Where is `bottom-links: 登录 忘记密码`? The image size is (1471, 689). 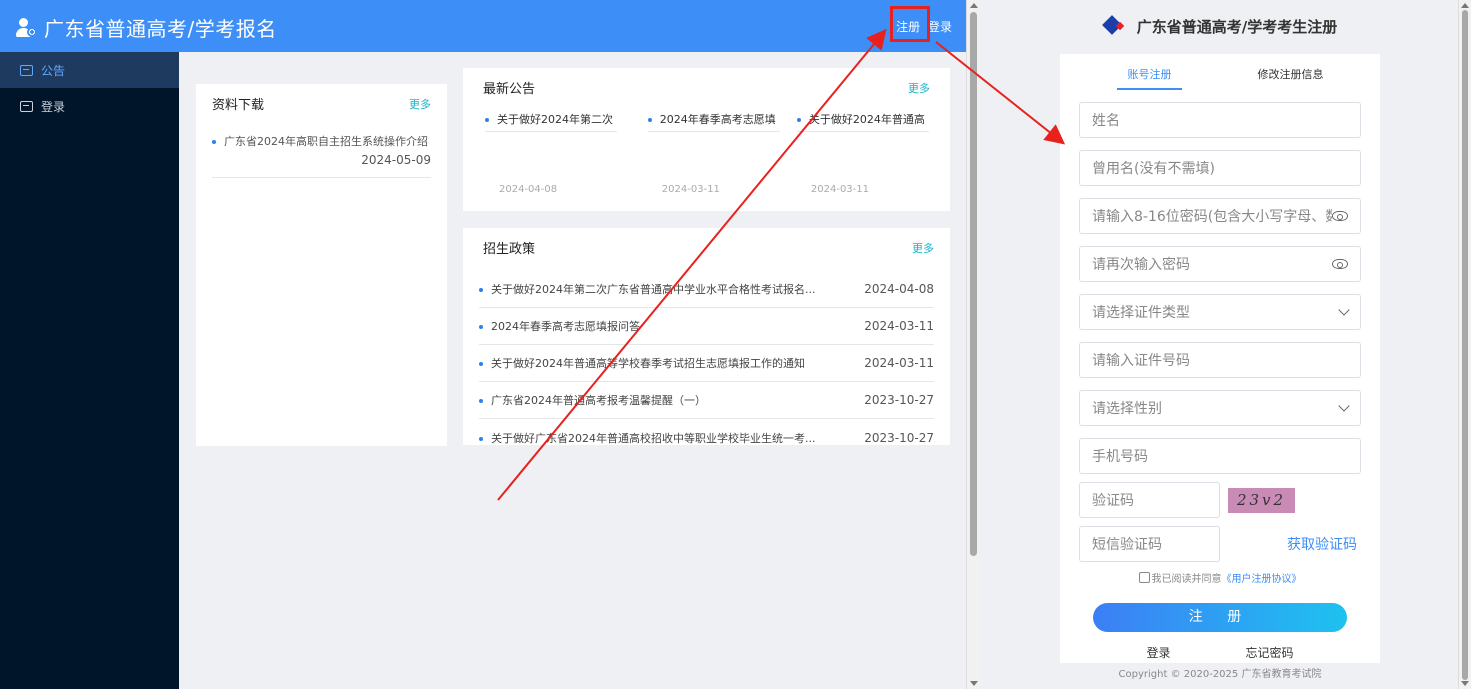 bottom-links: 登录 忘记密码 is located at coordinates (1220, 652).